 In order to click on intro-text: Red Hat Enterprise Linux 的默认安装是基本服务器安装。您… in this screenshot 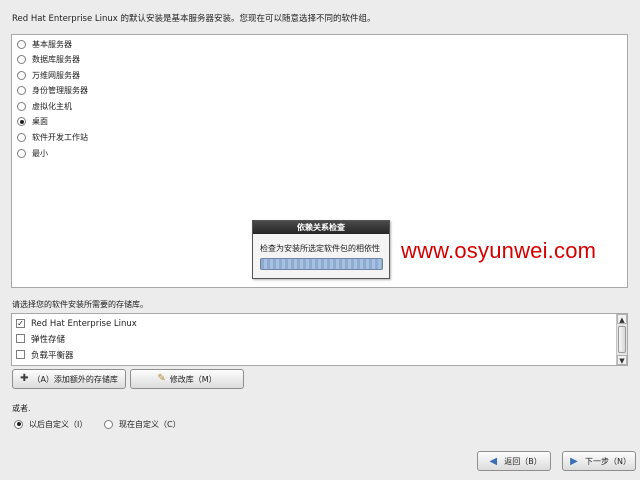, I will do `click(194, 19)`.